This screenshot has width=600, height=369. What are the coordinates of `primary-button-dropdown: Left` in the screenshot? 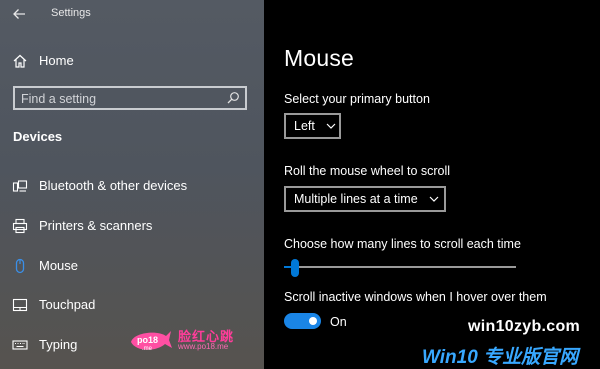 It's located at (312, 126).